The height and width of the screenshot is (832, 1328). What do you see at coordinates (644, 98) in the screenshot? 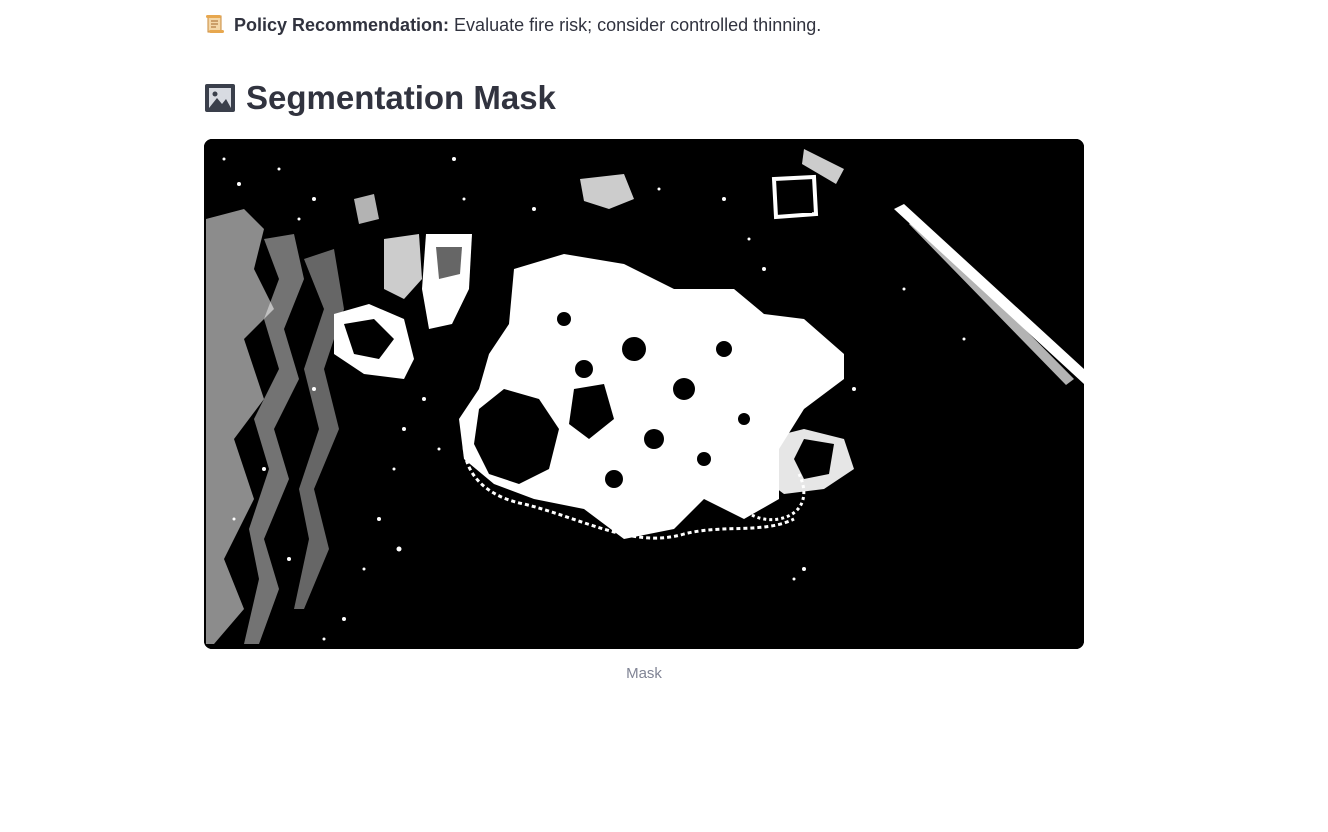
I see `section-heading: Segmentation Mask` at bounding box center [644, 98].